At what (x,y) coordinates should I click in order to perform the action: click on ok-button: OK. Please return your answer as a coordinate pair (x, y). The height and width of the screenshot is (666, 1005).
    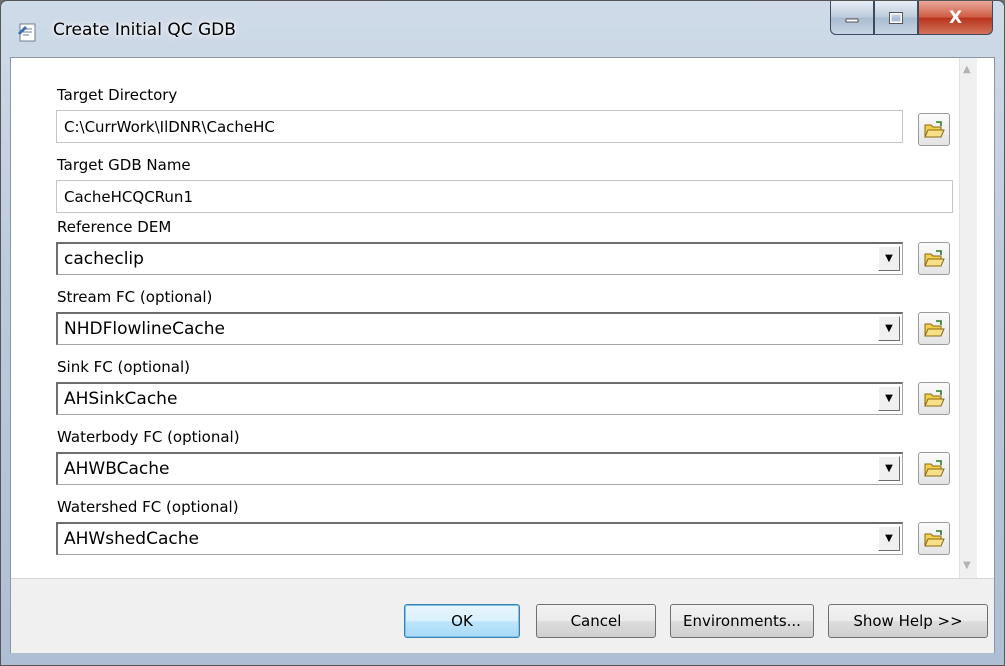
    Looking at the image, I should click on (462, 621).